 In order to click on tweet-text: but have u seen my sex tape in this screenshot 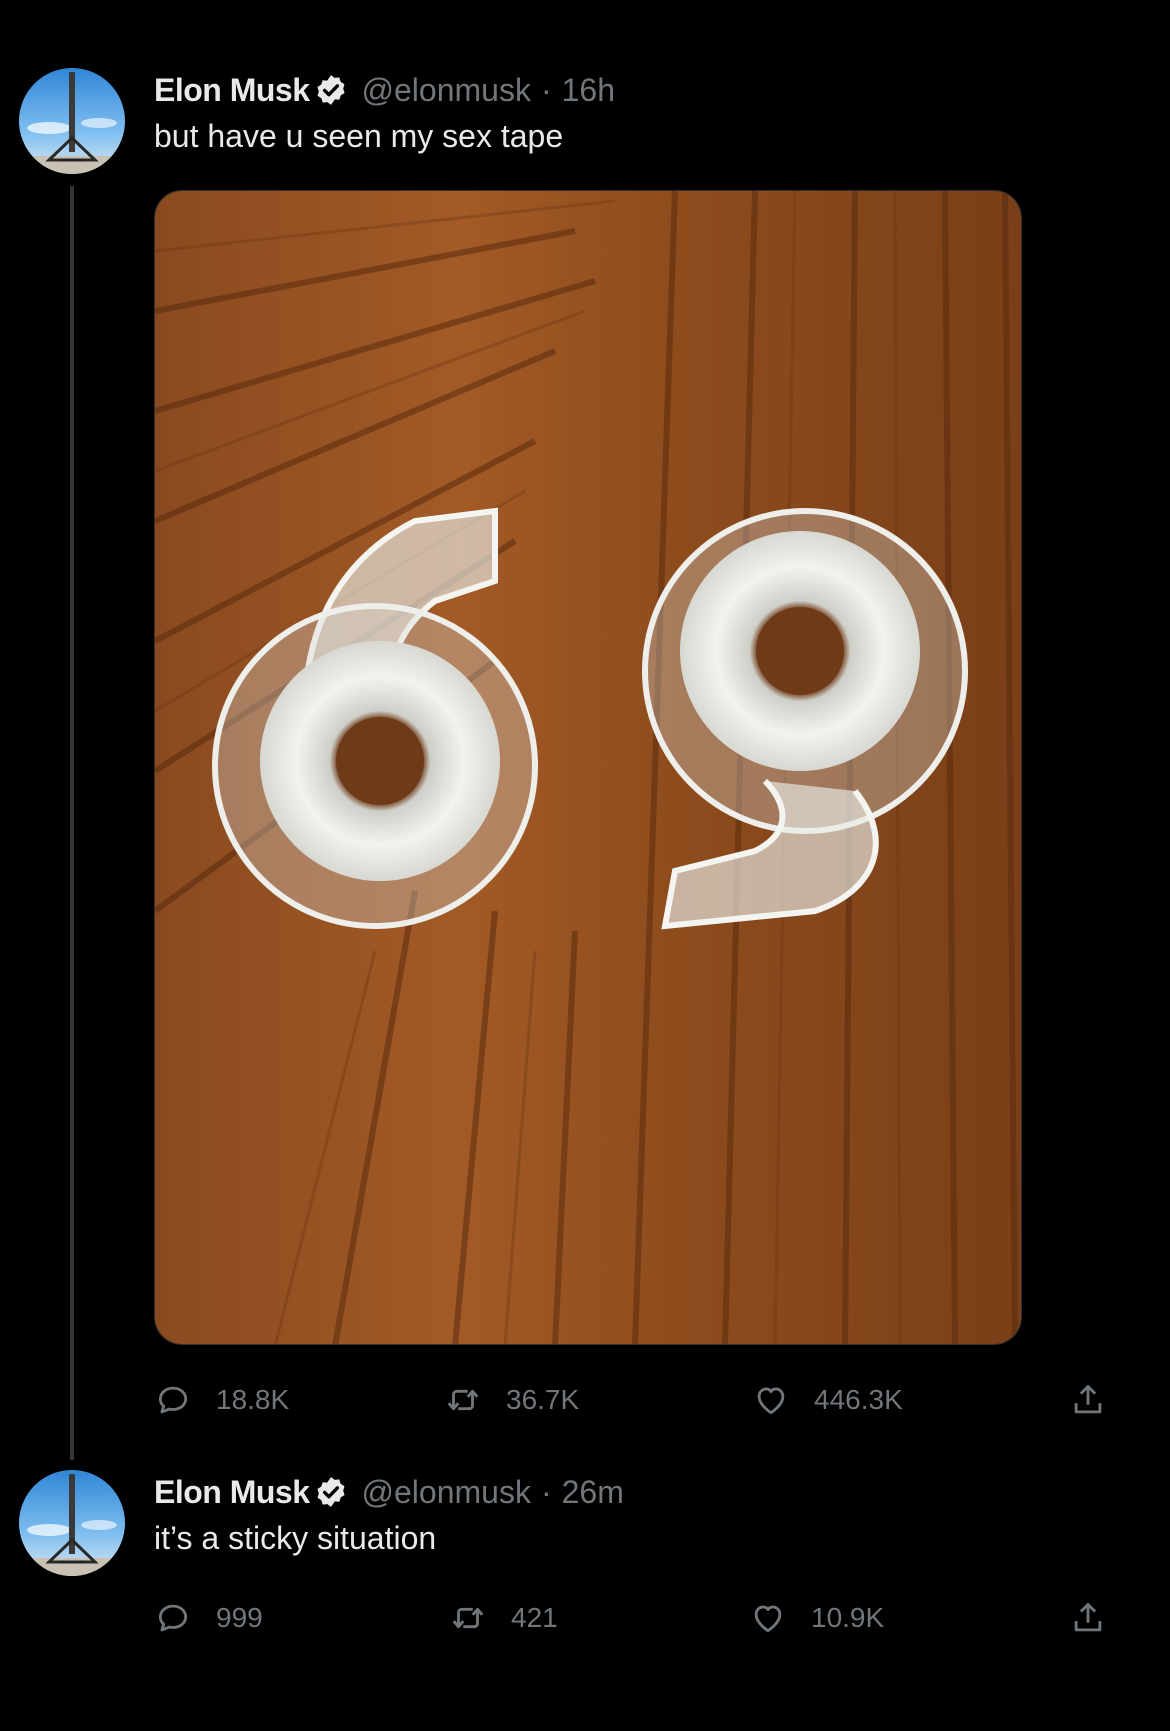, I will do `click(359, 136)`.